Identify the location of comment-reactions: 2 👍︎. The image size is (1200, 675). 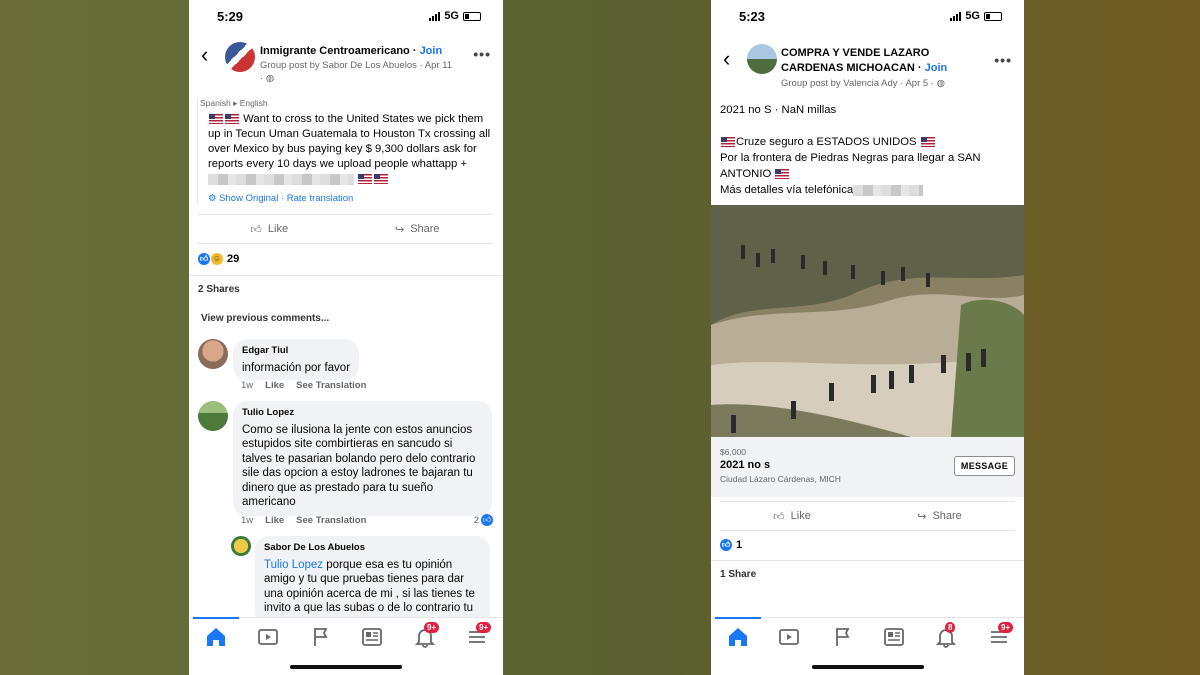
(483, 520).